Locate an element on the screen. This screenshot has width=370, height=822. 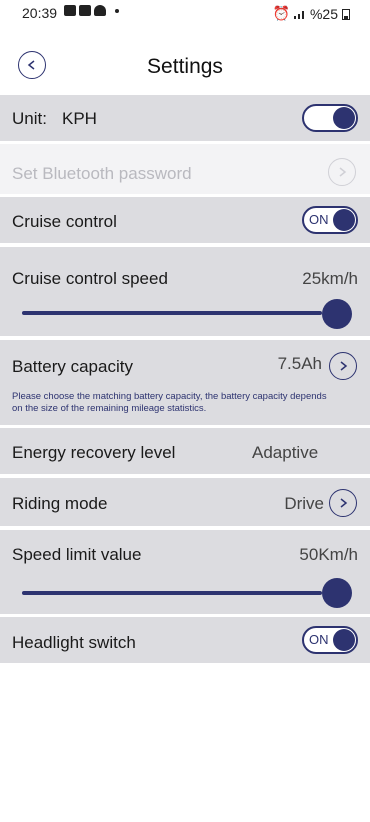
more-dot-icon is located at coordinates (117, 10).